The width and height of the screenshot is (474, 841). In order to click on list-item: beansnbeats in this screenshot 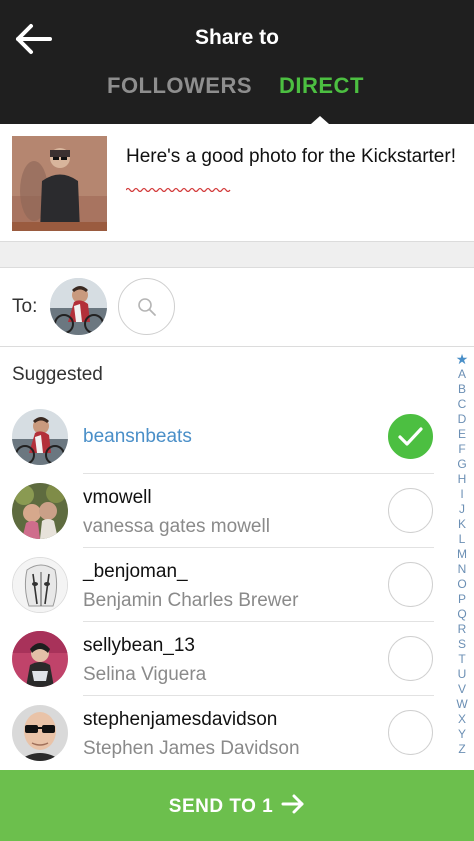, I will do `click(223, 437)`.